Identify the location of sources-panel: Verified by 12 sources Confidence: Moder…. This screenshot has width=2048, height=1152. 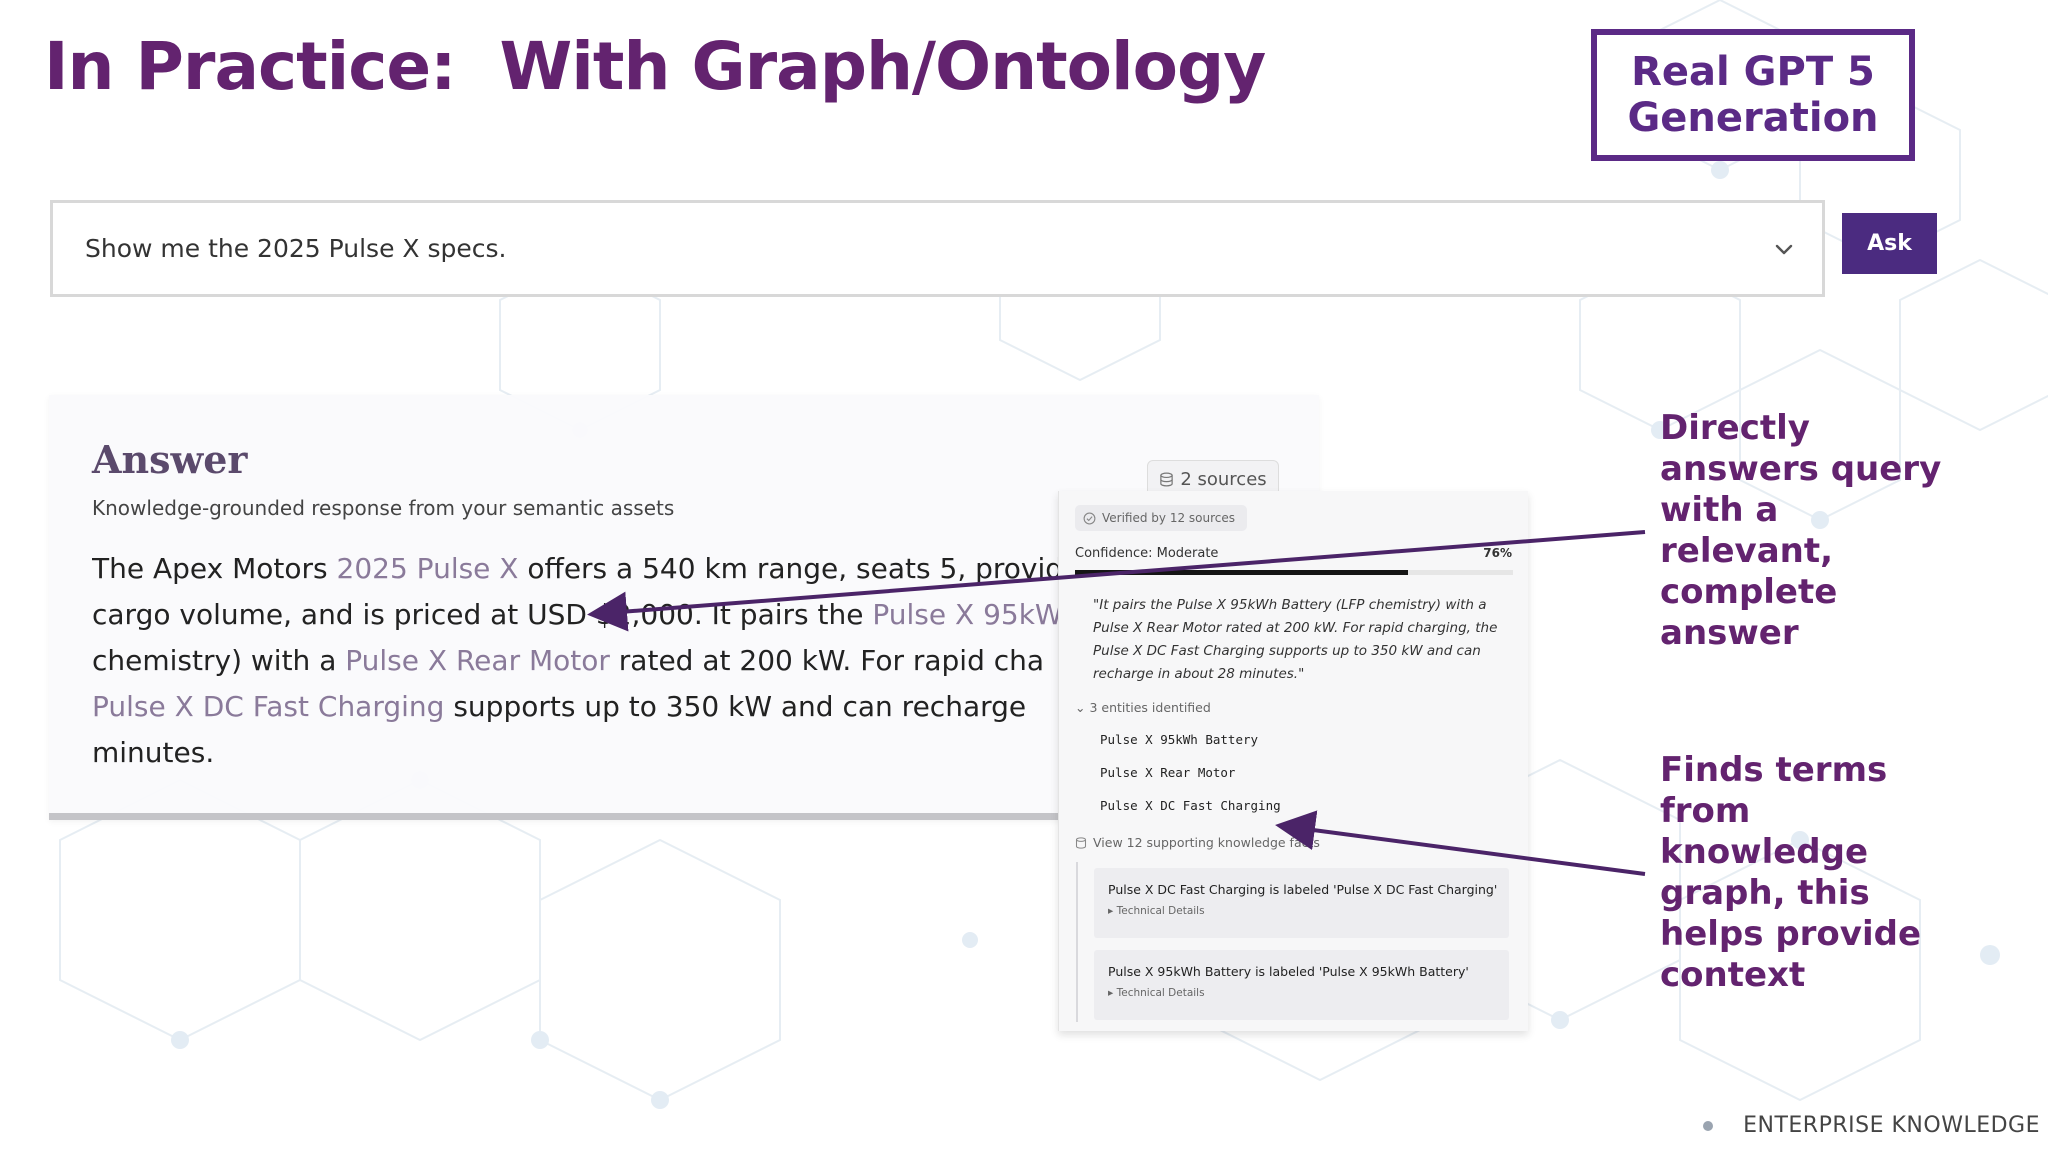
(1293, 761).